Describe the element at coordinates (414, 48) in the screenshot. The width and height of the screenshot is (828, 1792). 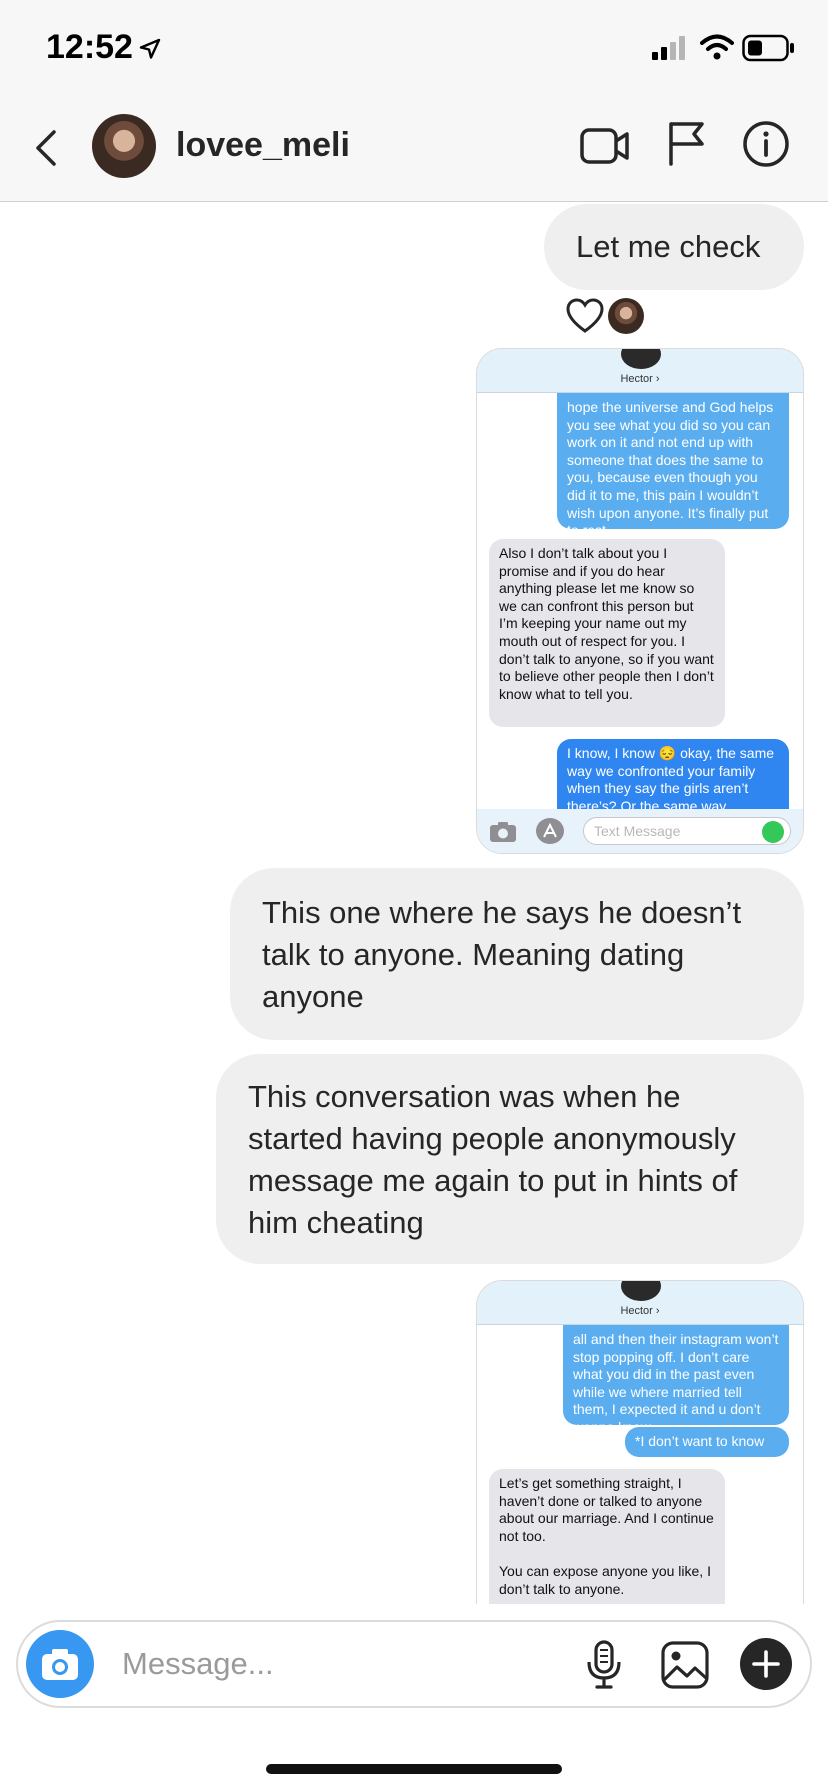
I see `status-bar: 12:52` at that location.